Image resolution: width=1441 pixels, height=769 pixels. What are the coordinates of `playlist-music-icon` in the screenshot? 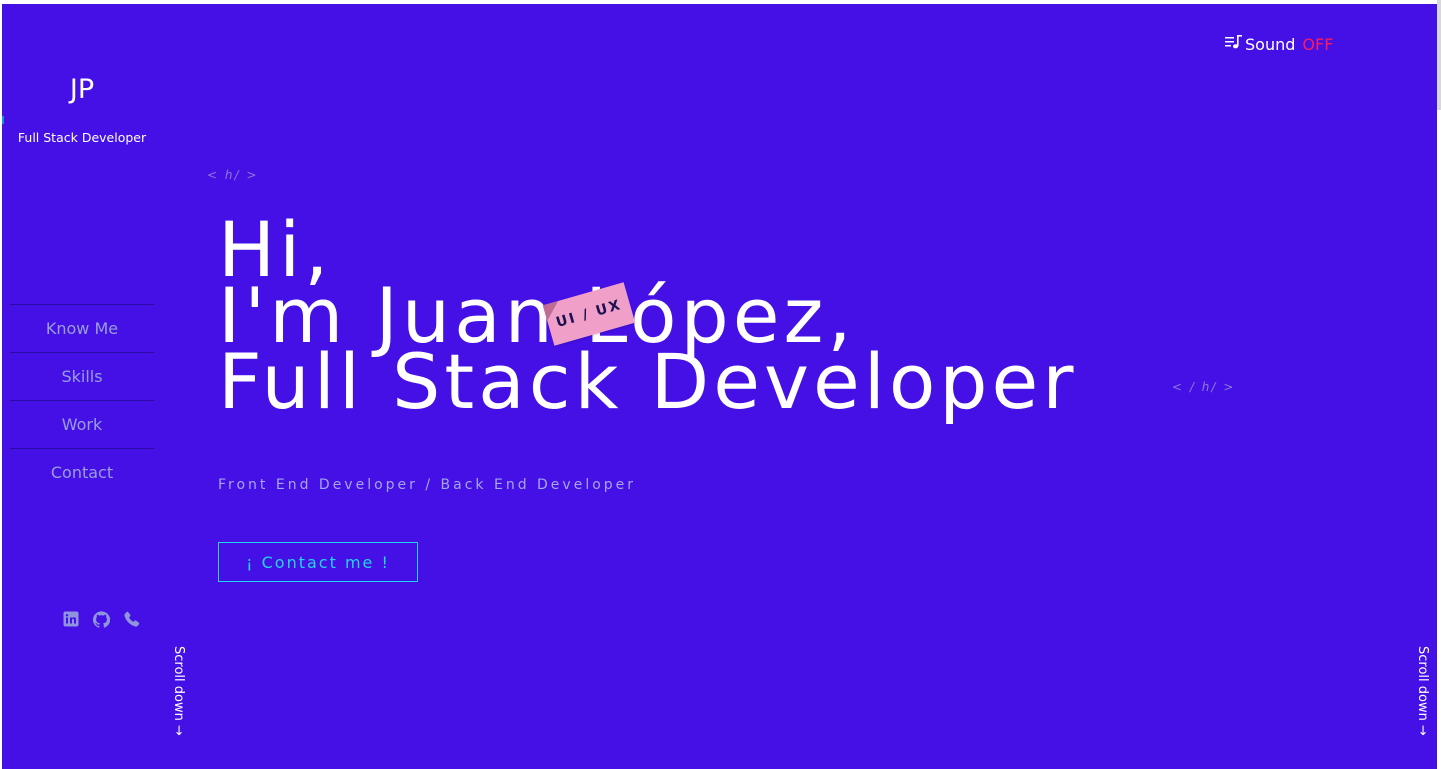 It's located at (1234, 44).